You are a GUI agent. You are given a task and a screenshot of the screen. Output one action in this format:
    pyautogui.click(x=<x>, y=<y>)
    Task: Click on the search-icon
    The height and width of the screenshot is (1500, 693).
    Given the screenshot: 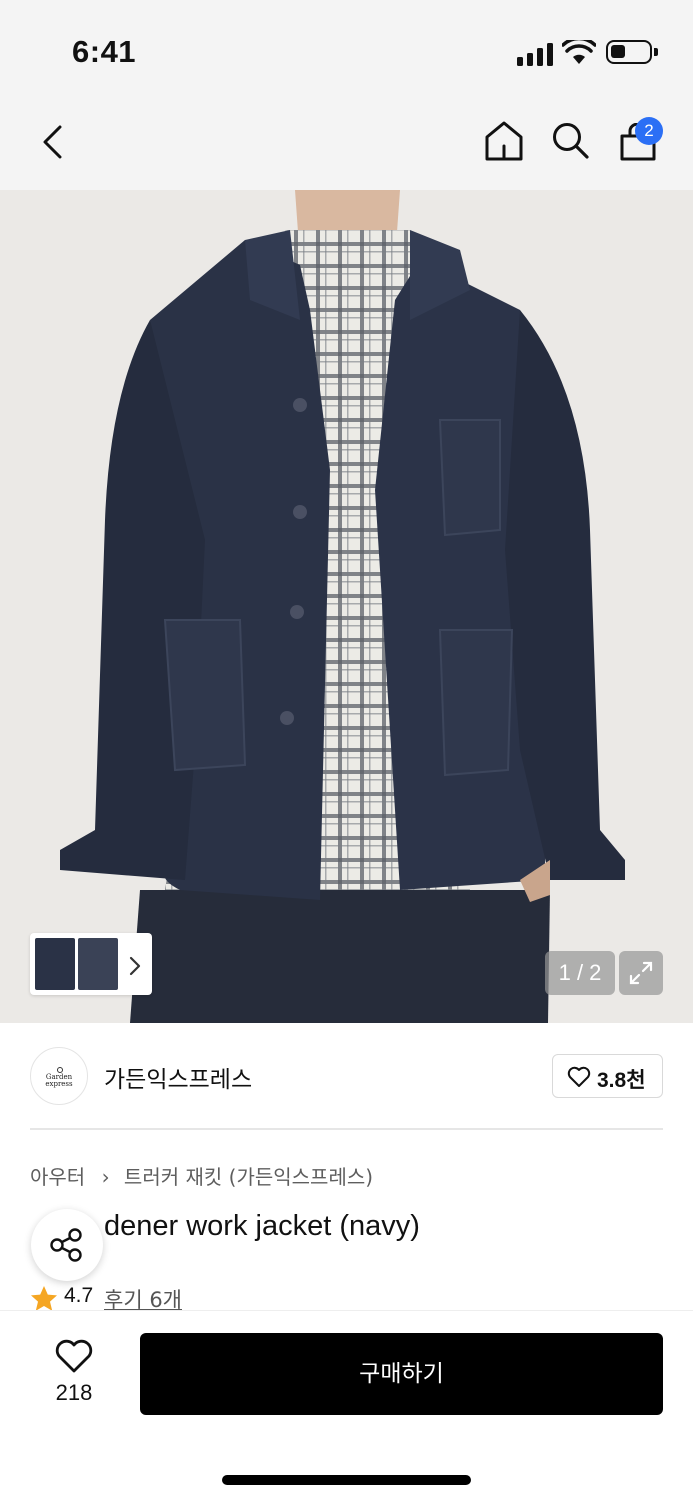 What is the action you would take?
    pyautogui.click(x=571, y=141)
    